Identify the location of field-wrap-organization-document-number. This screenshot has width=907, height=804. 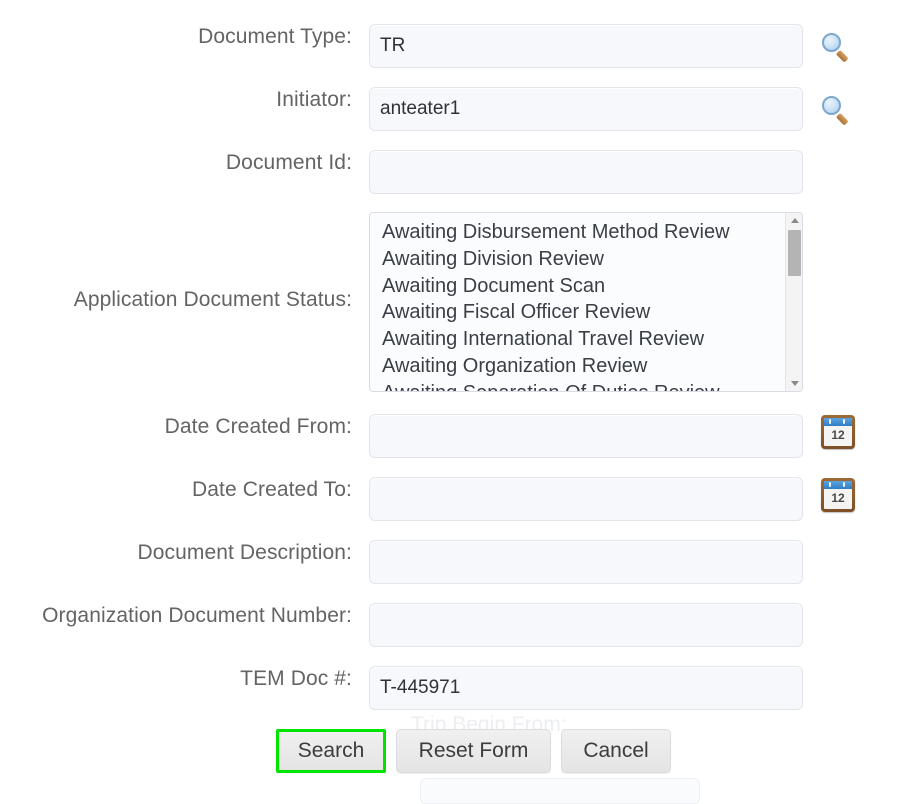
(586, 625).